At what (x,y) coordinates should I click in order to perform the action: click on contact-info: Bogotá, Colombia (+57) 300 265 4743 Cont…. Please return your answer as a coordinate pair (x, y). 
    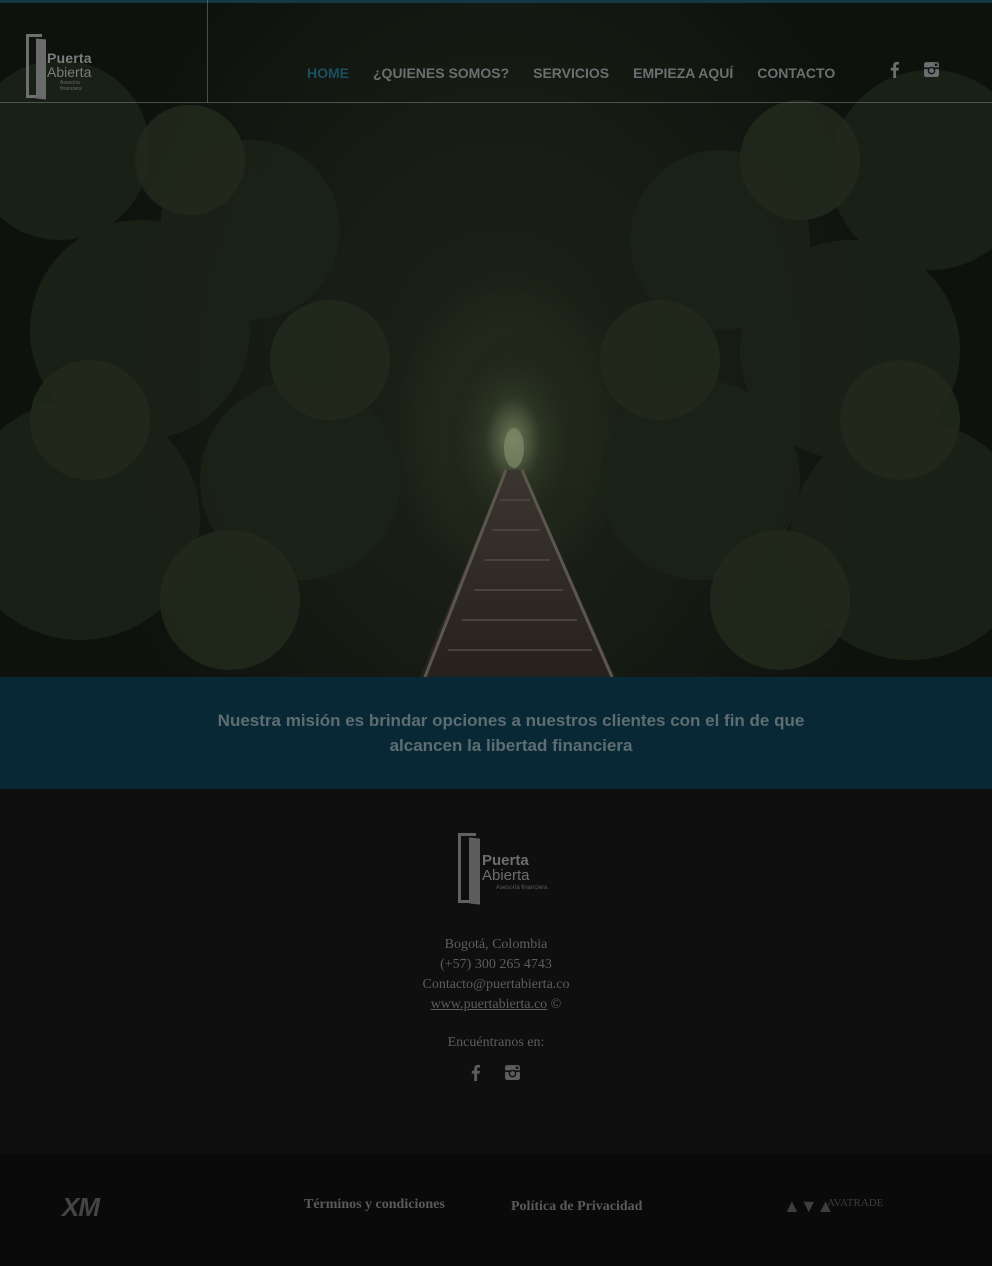
    Looking at the image, I should click on (496, 975).